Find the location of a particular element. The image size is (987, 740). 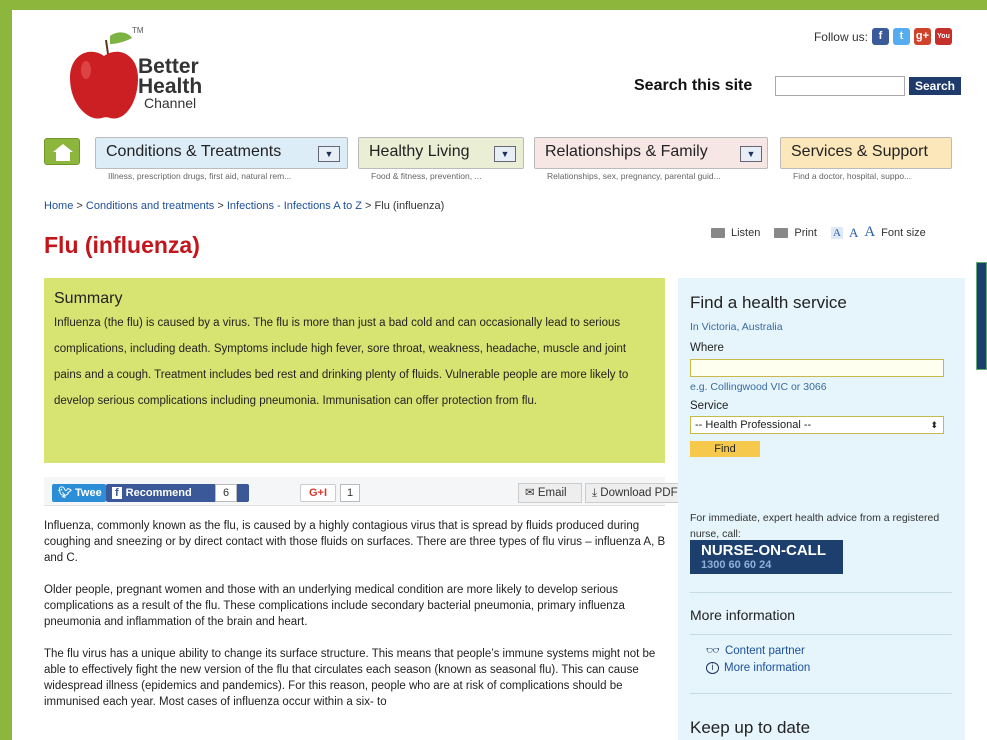

apple-logo-icon is located at coordinates (104, 75).